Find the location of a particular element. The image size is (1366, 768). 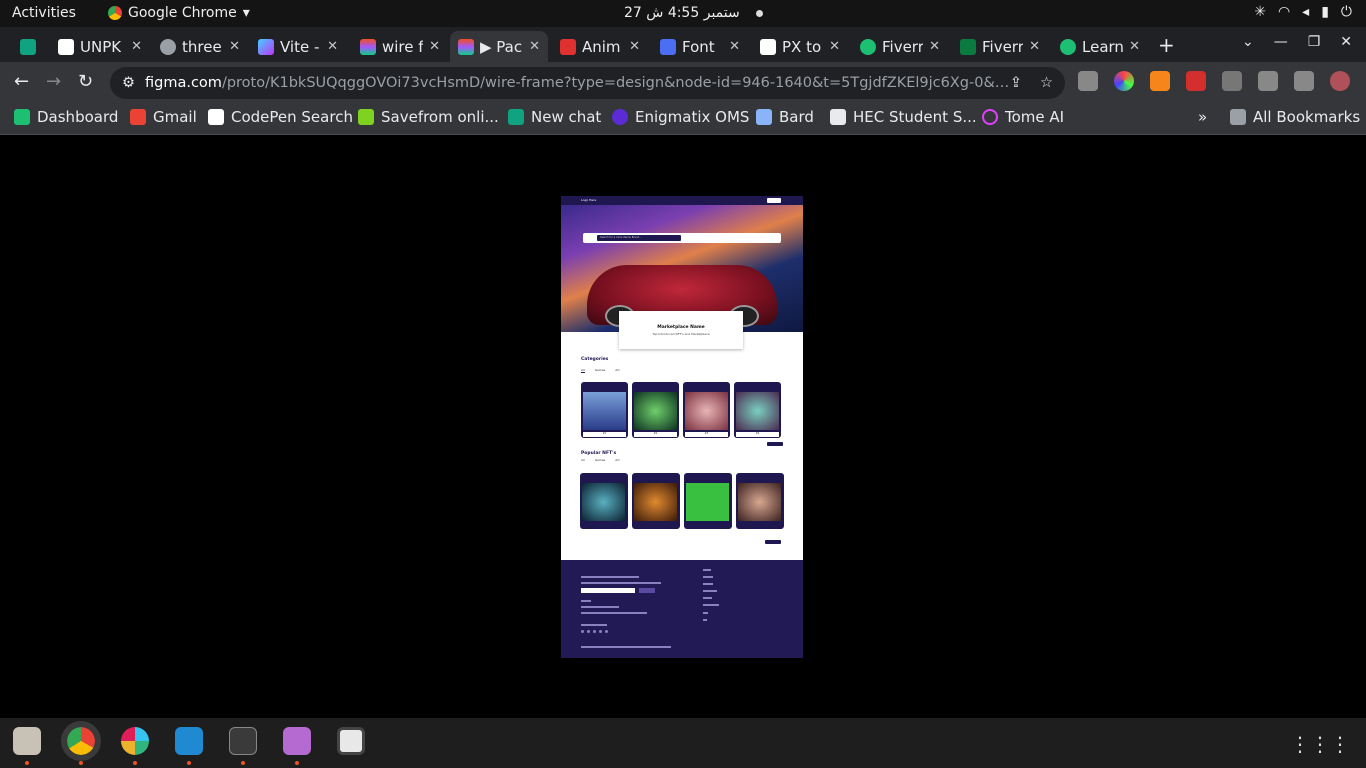

bookmark-gmail: Gmail is located at coordinates (163, 117).